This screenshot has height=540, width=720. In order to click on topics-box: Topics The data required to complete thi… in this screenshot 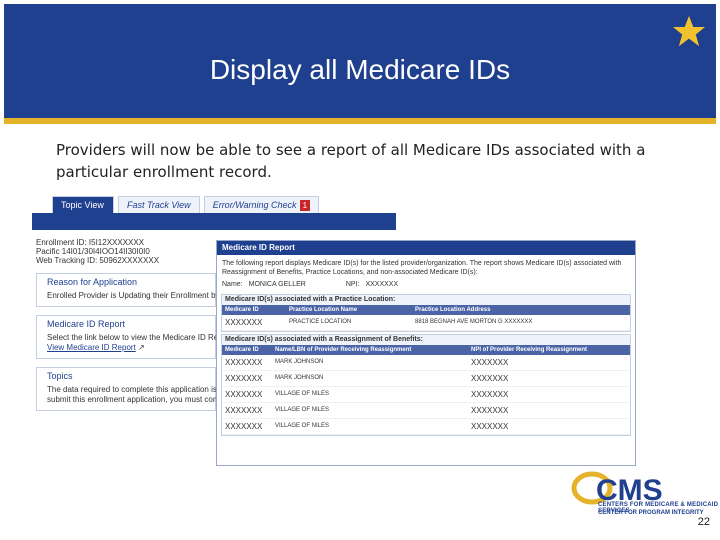, I will do `click(126, 389)`.